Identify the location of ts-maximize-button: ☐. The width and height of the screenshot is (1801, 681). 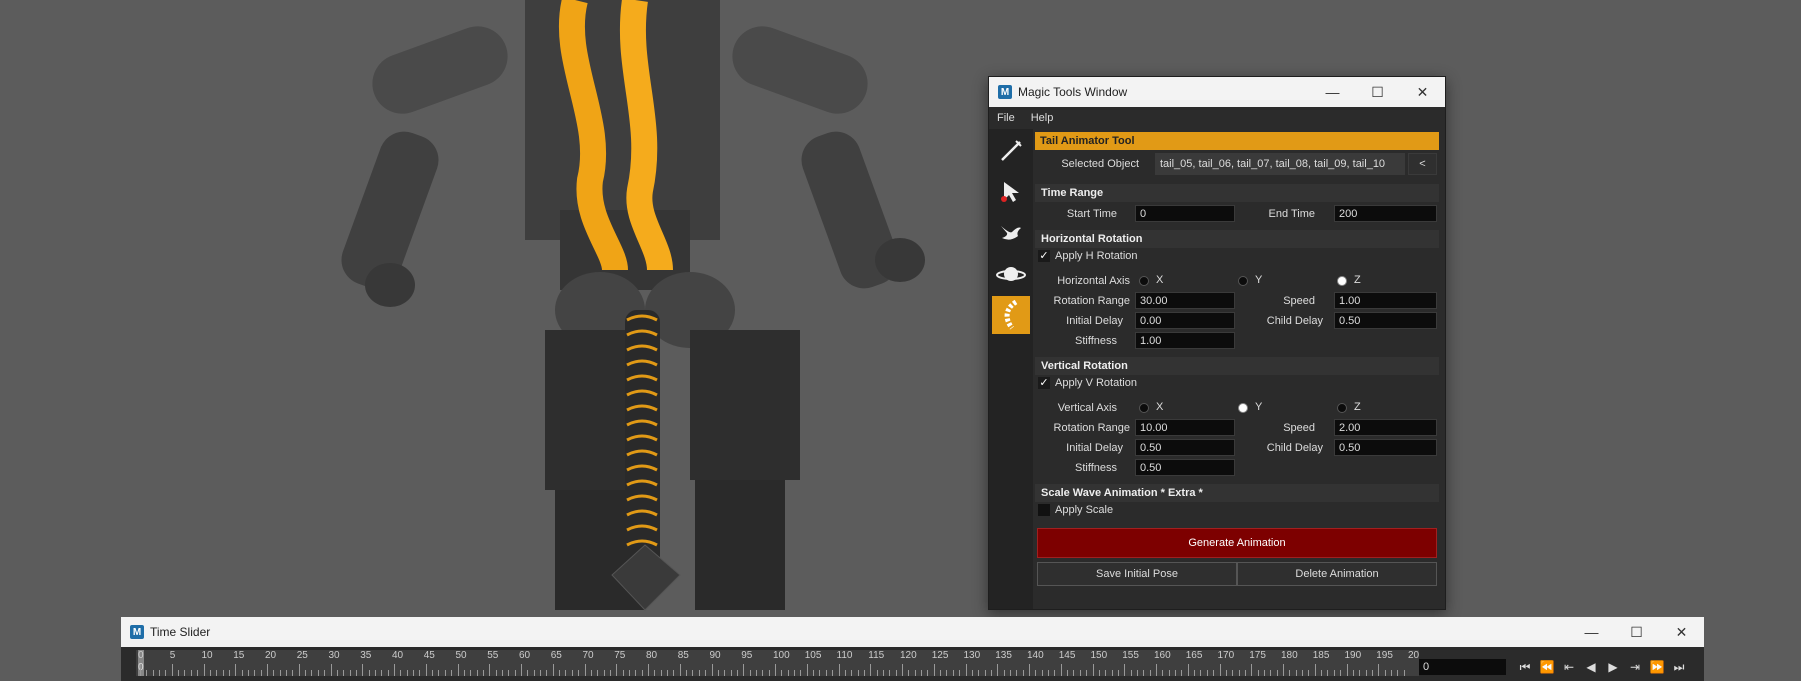
(1636, 632).